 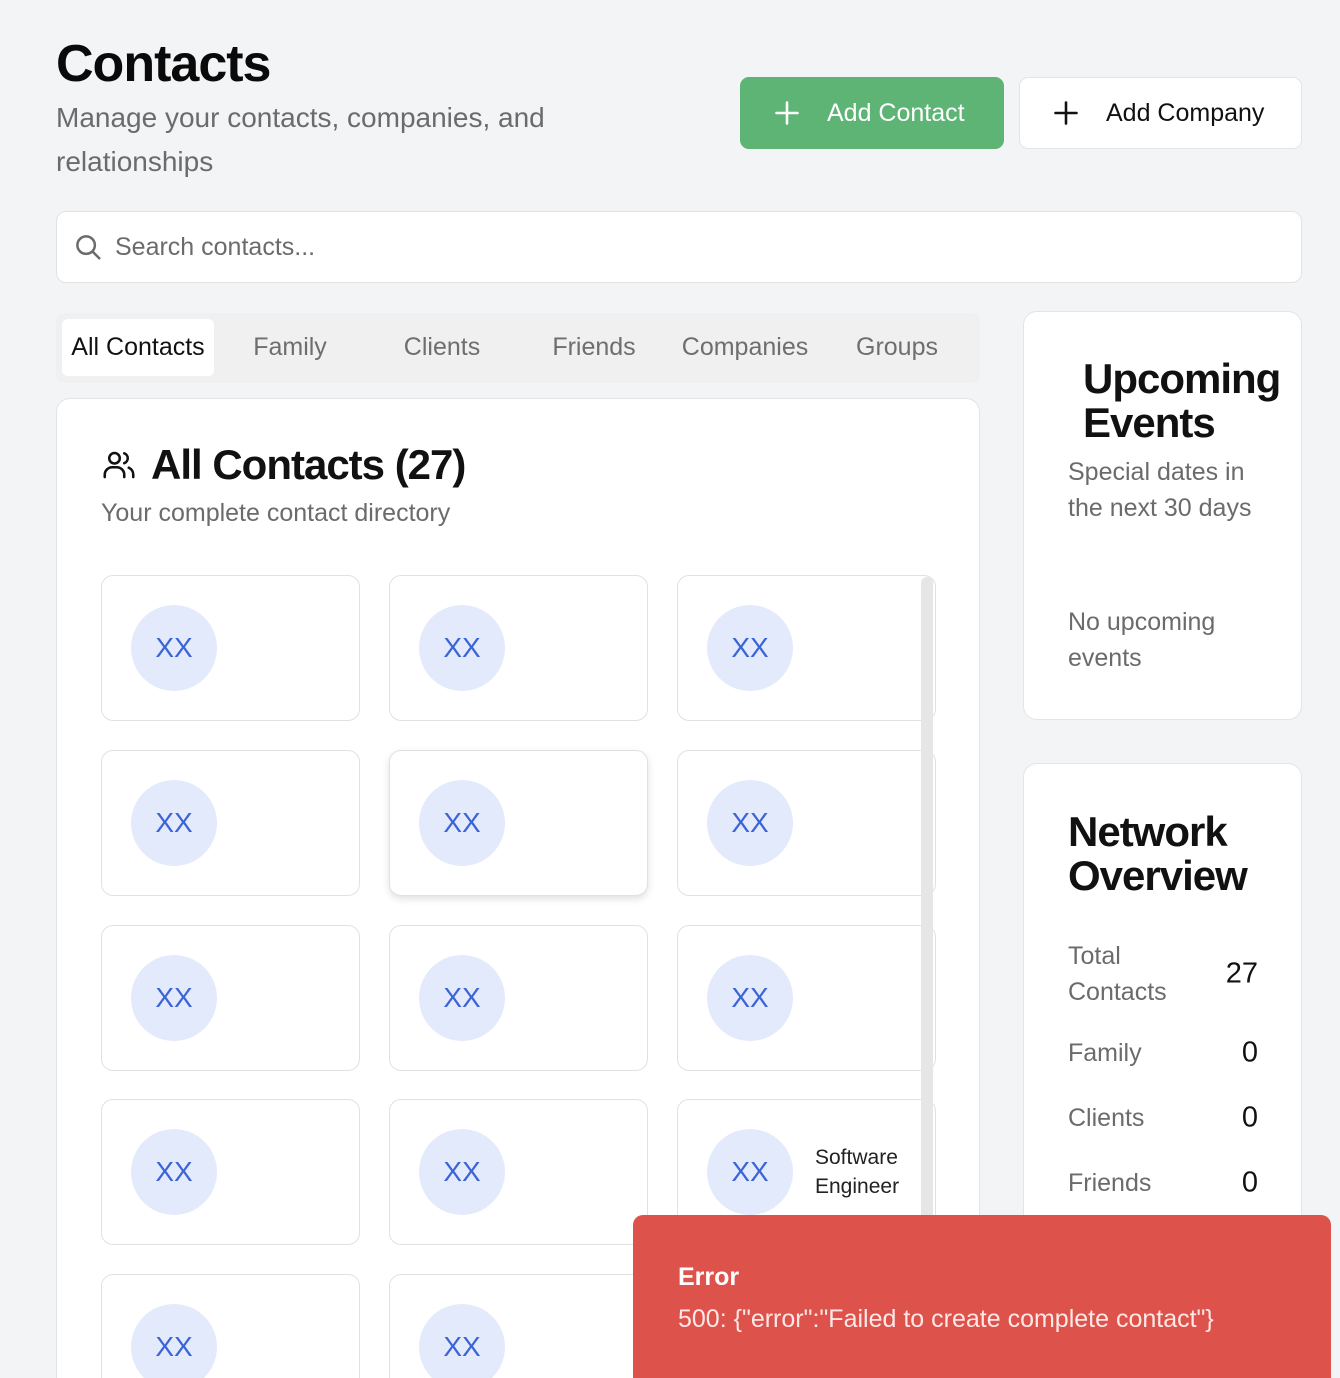 What do you see at coordinates (896, 112) in the screenshot?
I see `add-contact-label: Add Contact` at bounding box center [896, 112].